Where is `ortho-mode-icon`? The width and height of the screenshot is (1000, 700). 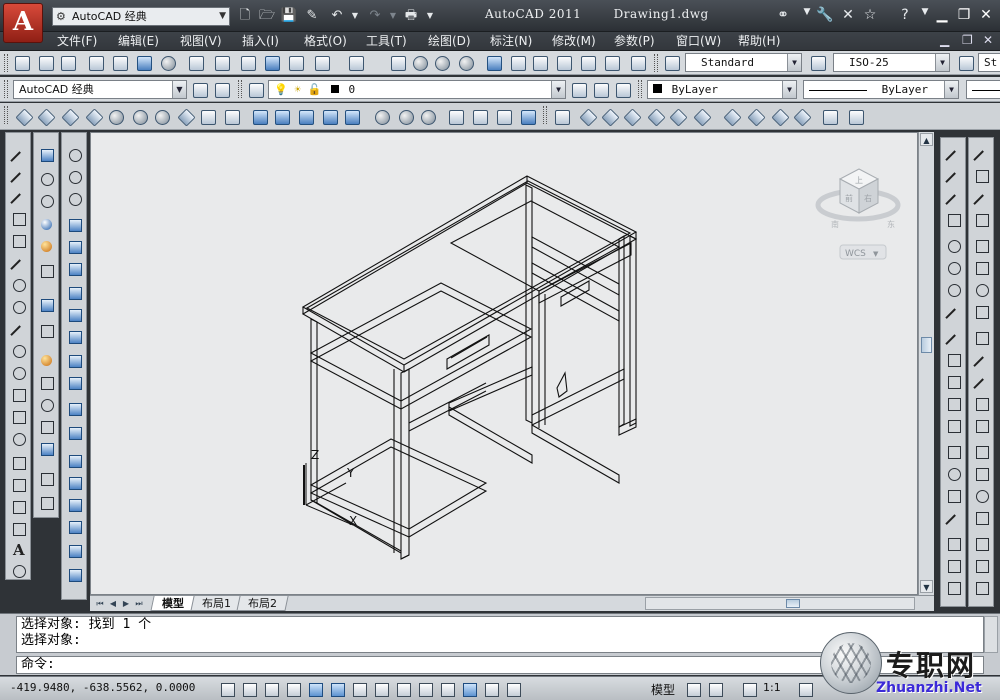
ortho-mode-icon is located at coordinates (293, 689).